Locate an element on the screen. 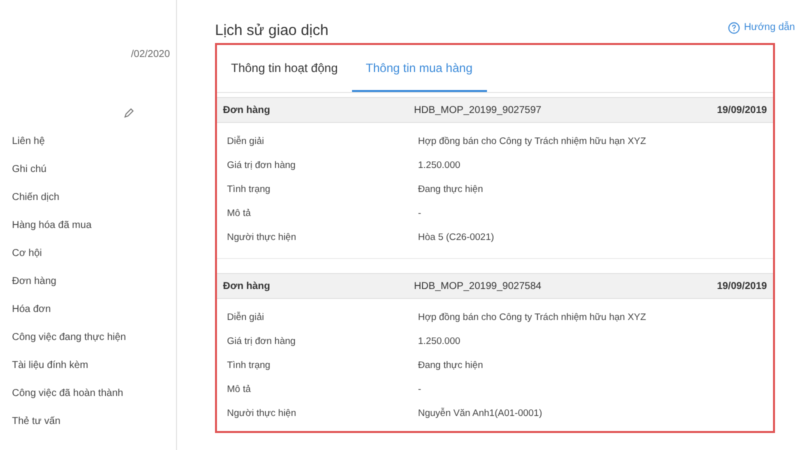 The width and height of the screenshot is (800, 450). help-link: Hướng dẫn is located at coordinates (761, 27).